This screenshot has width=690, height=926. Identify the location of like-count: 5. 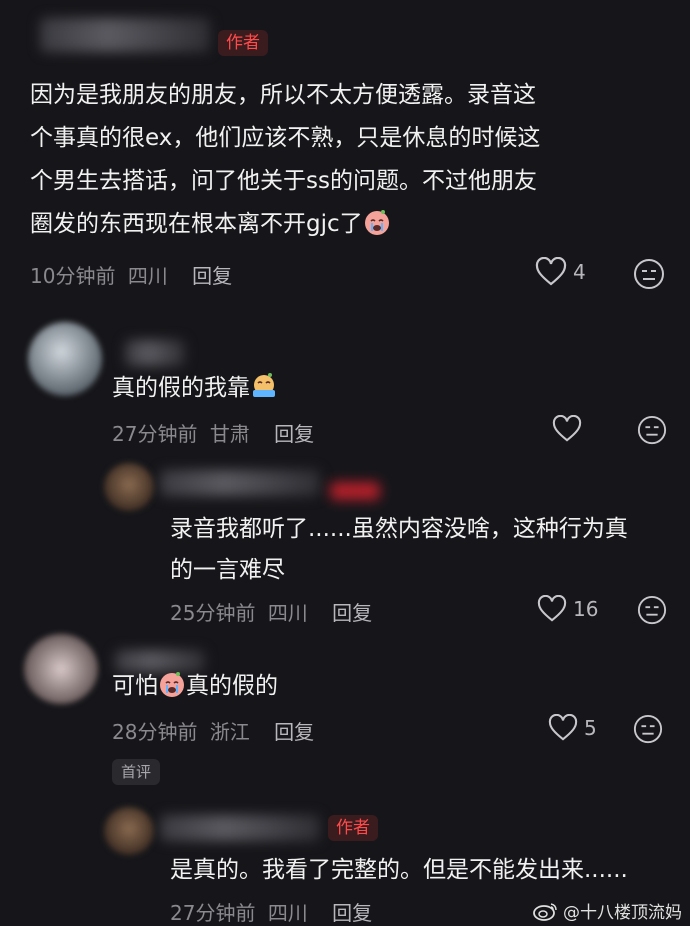
(590, 728).